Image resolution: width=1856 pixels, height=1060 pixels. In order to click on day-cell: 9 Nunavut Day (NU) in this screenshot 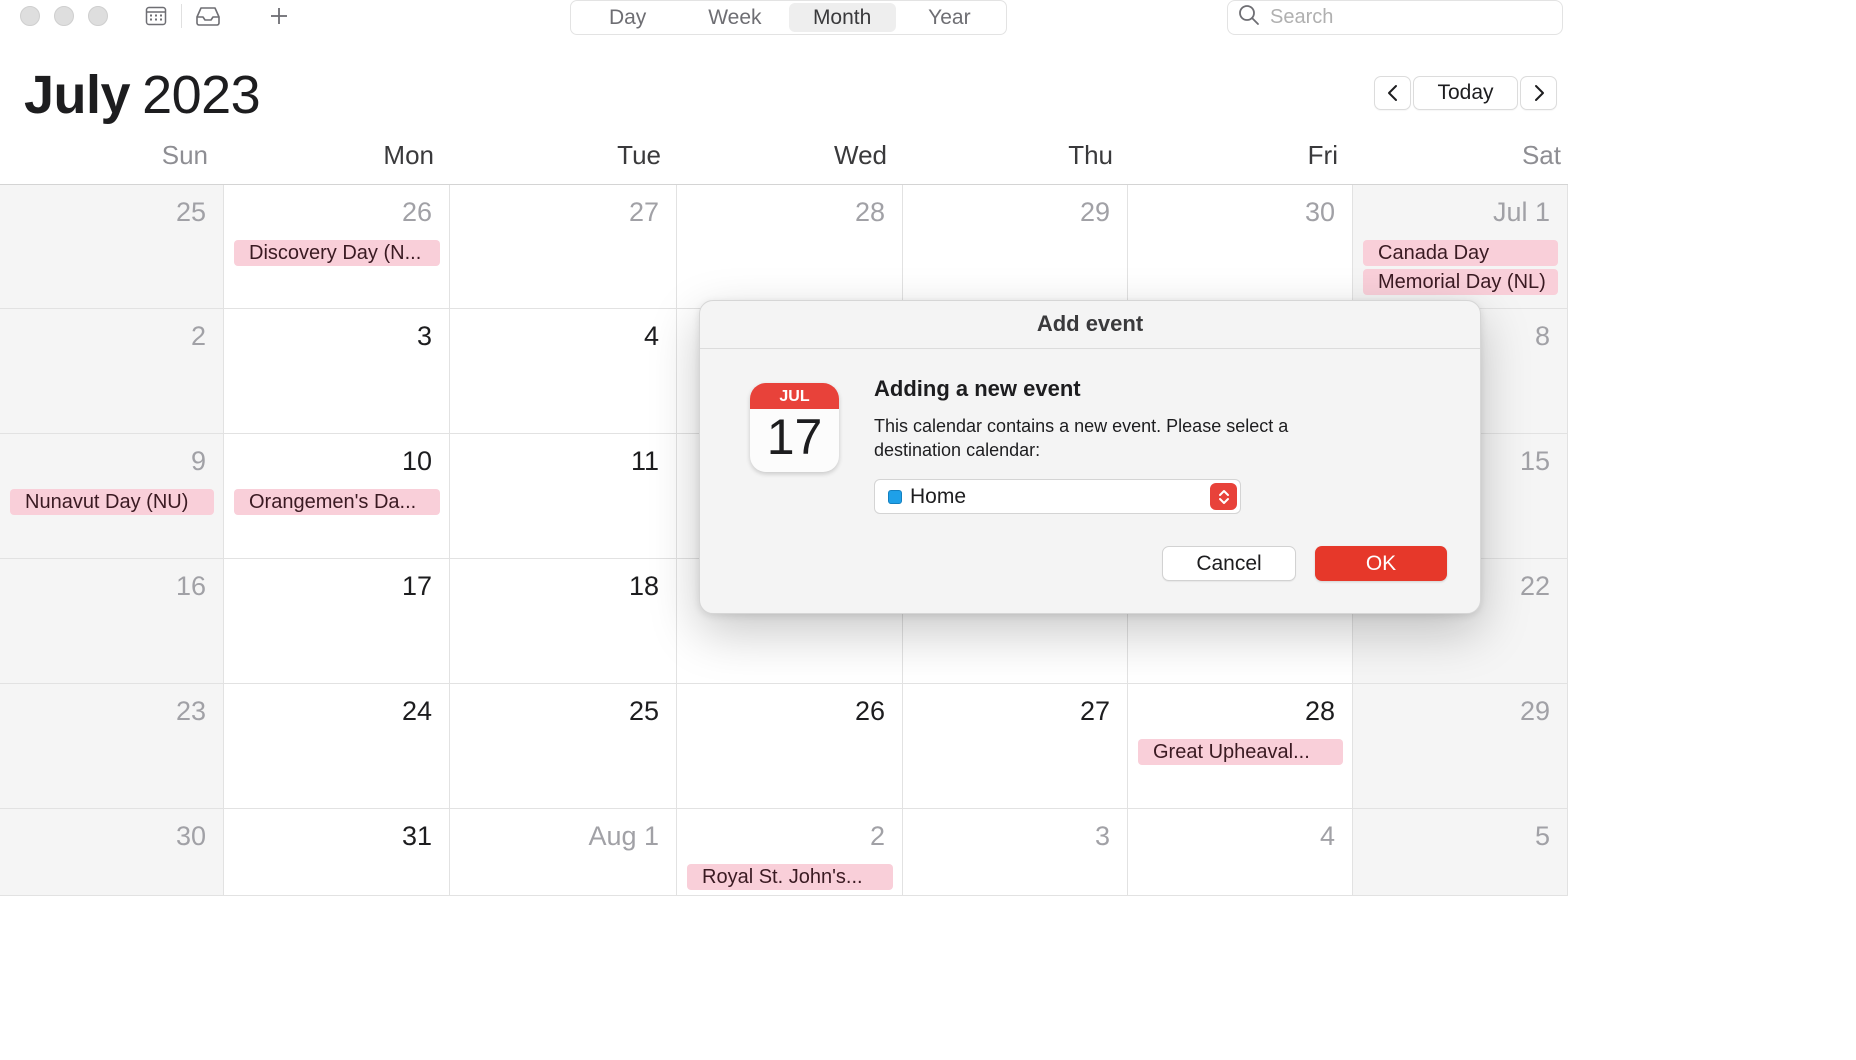, I will do `click(112, 496)`.